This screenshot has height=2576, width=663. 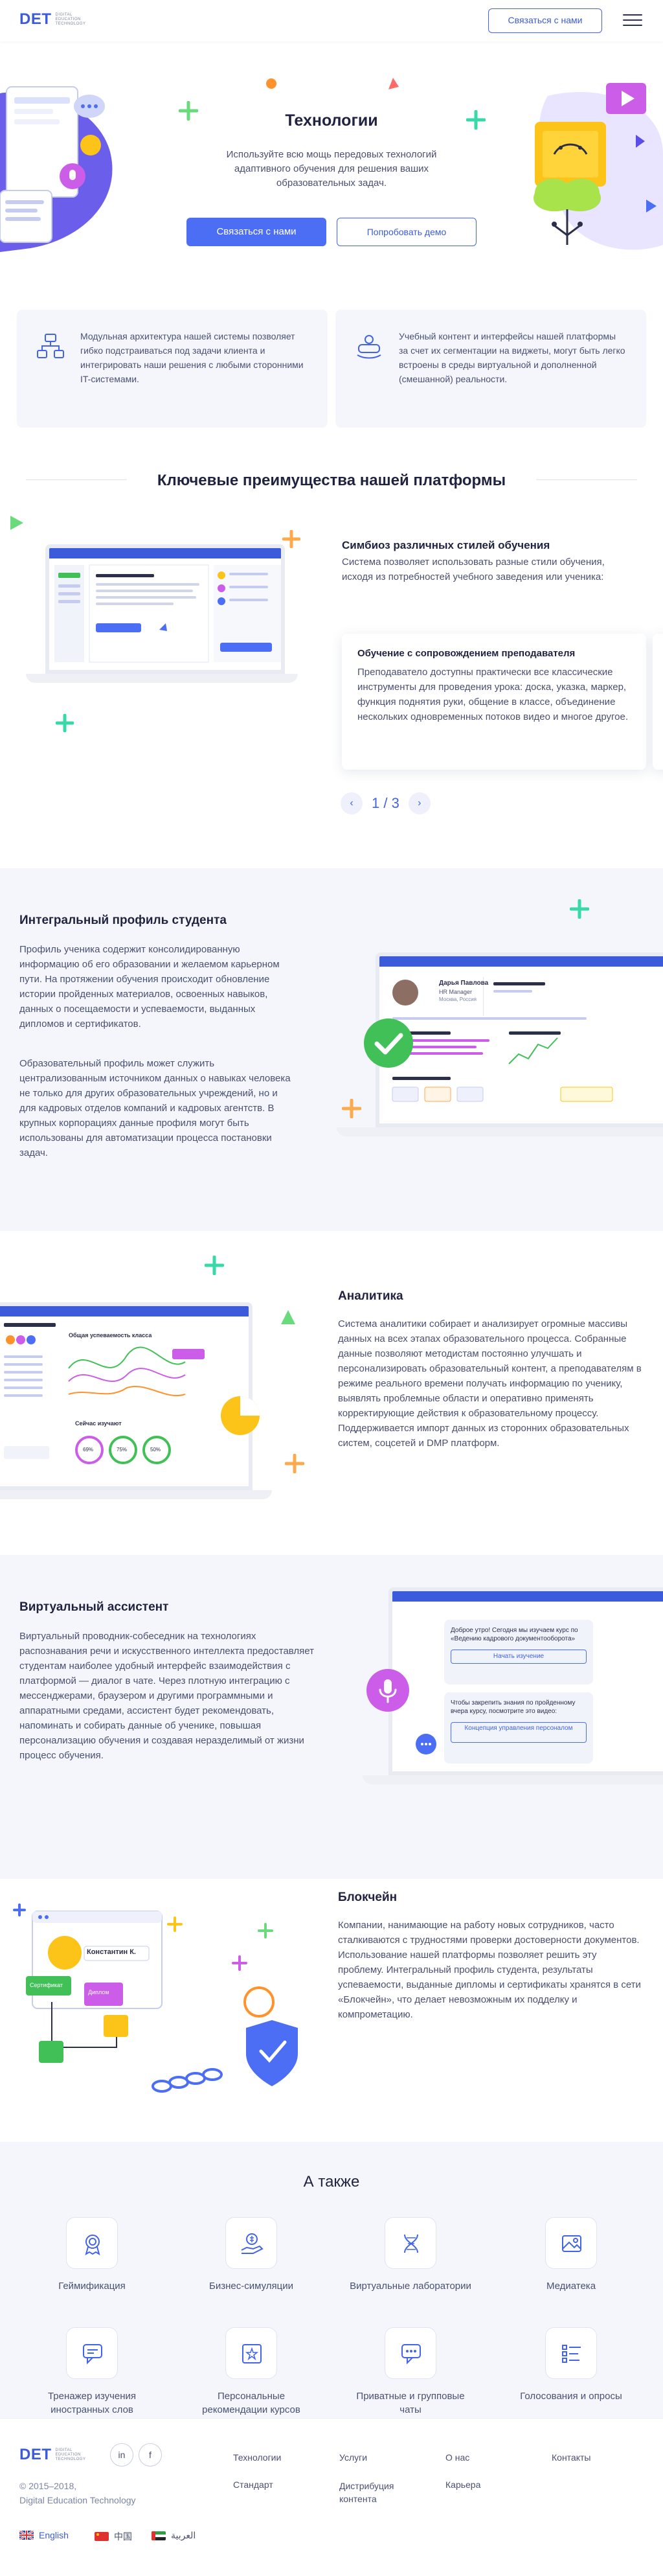 I want to click on lang-label: العربية, so click(x=183, y=2535).